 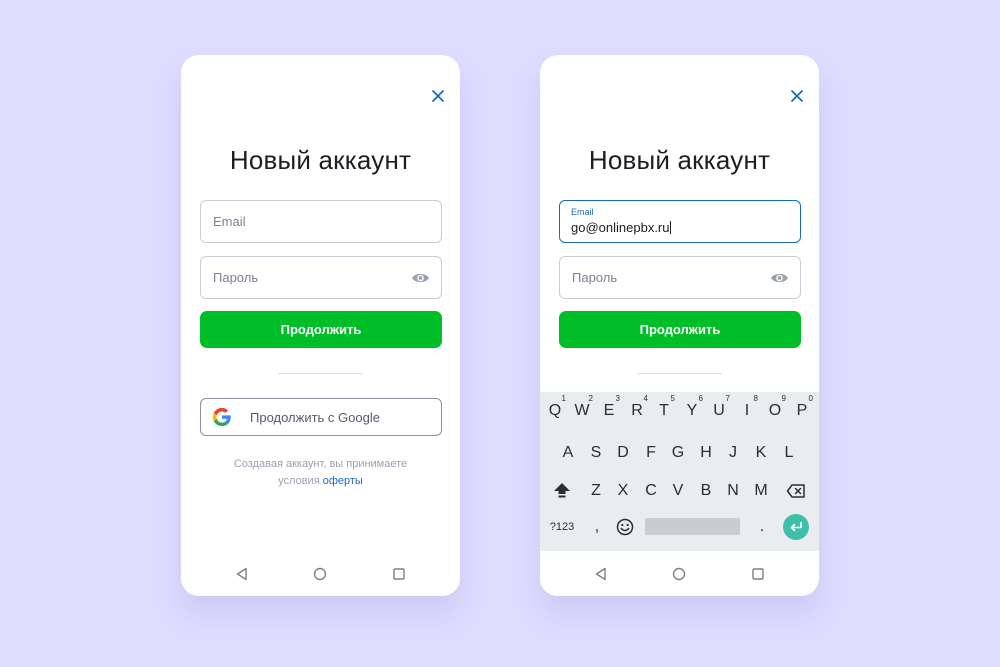 I want to click on key: T5, so click(x=664, y=409).